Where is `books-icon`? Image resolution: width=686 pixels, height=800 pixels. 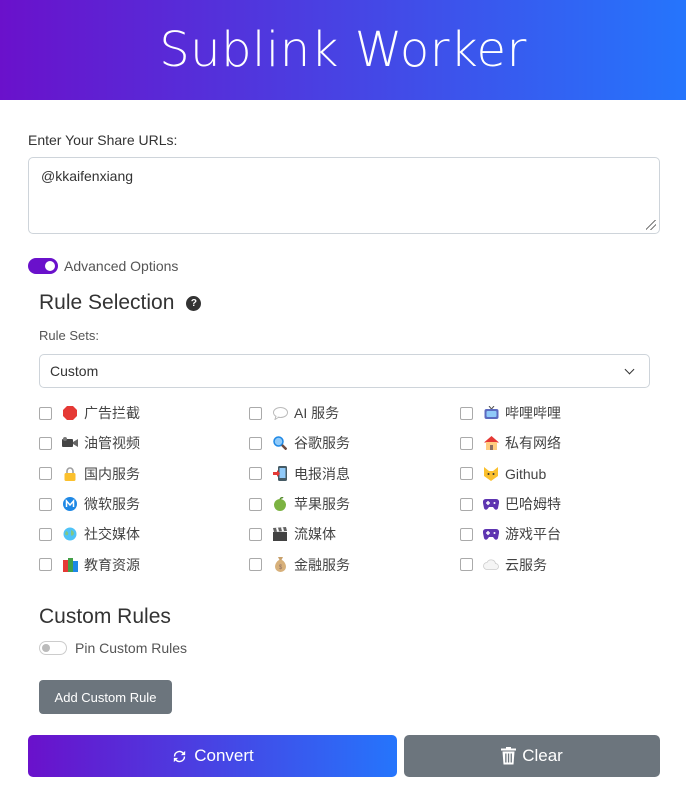
books-icon is located at coordinates (70, 564).